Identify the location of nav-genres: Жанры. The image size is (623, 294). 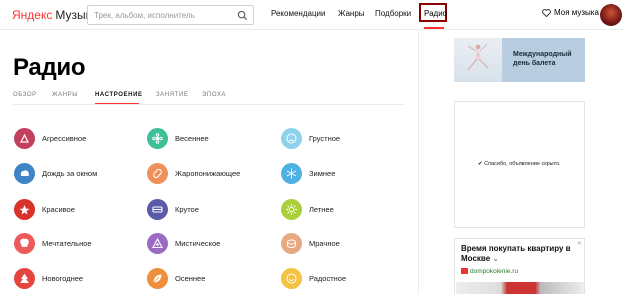
(351, 13).